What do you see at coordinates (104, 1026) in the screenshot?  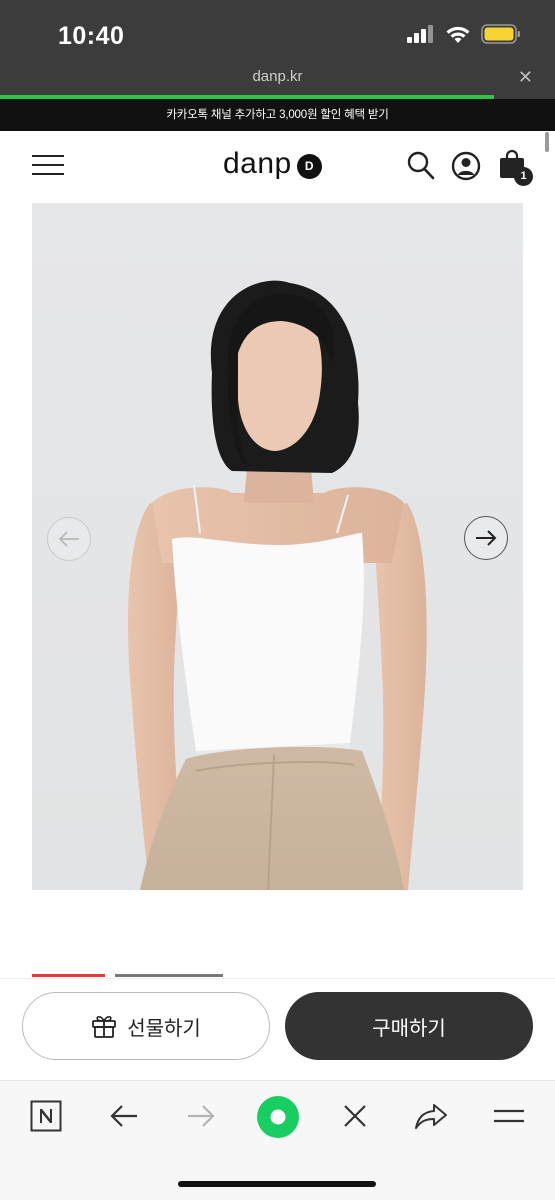 I see `gift-icon` at bounding box center [104, 1026].